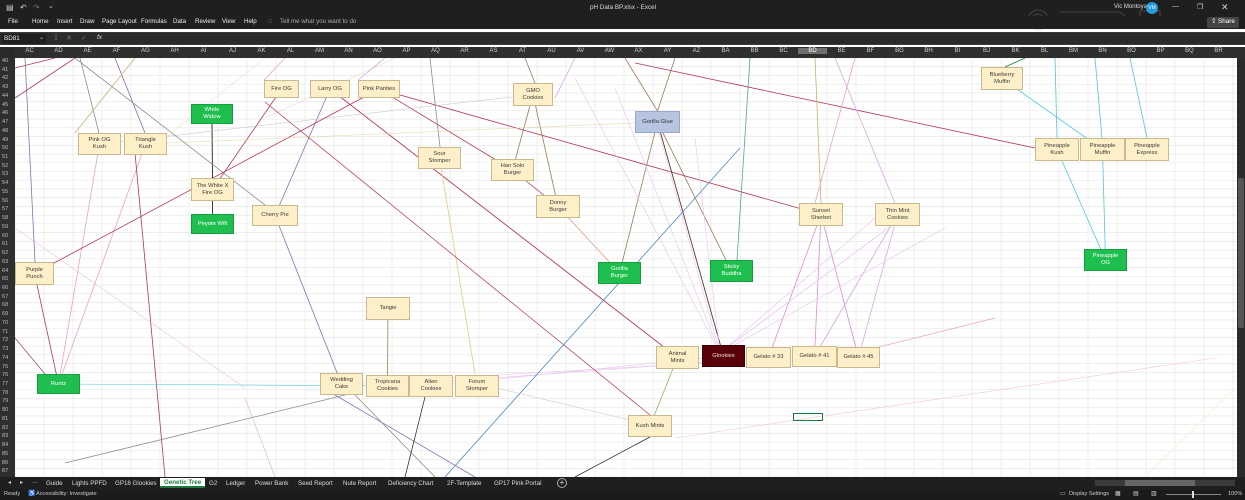  Describe the element at coordinates (136, 484) in the screenshot. I see `tab-gp18-glookies: GP18 Glookies` at that location.